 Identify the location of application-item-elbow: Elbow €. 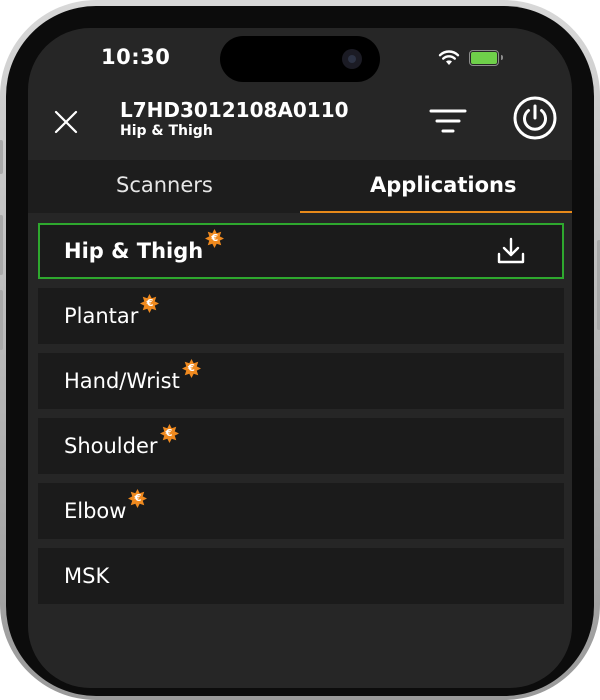
(301, 511).